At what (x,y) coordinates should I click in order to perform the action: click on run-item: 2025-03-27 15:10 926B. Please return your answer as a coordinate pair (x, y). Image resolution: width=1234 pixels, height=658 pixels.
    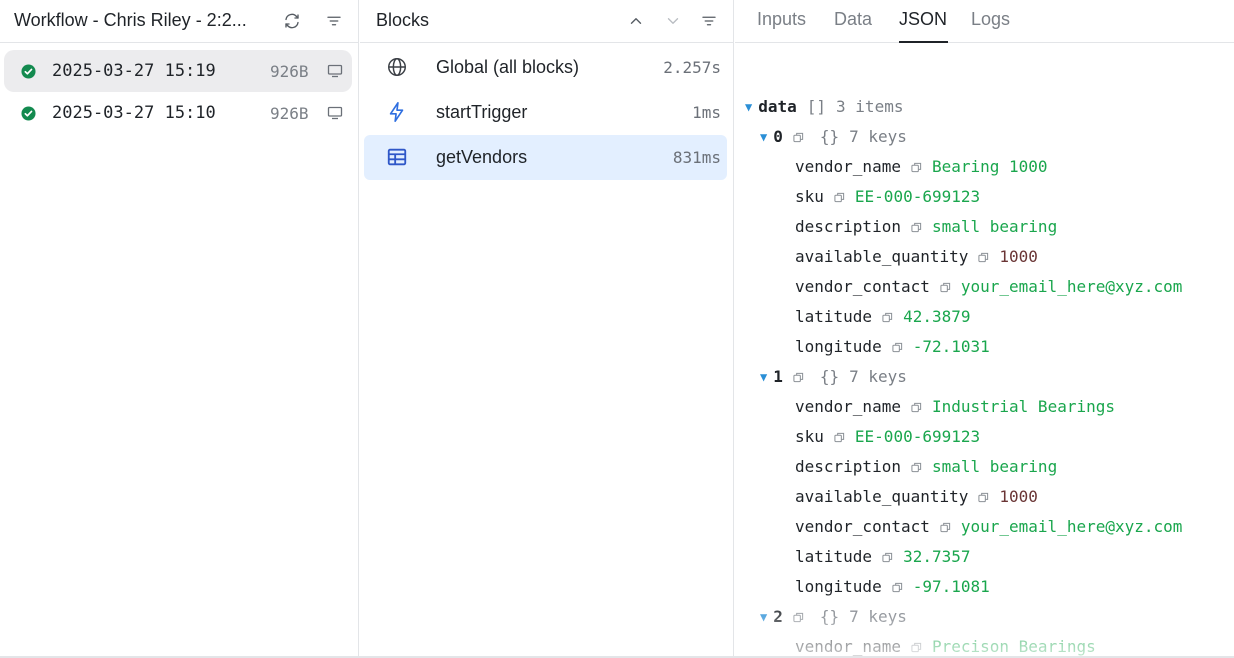
    Looking at the image, I should click on (178, 113).